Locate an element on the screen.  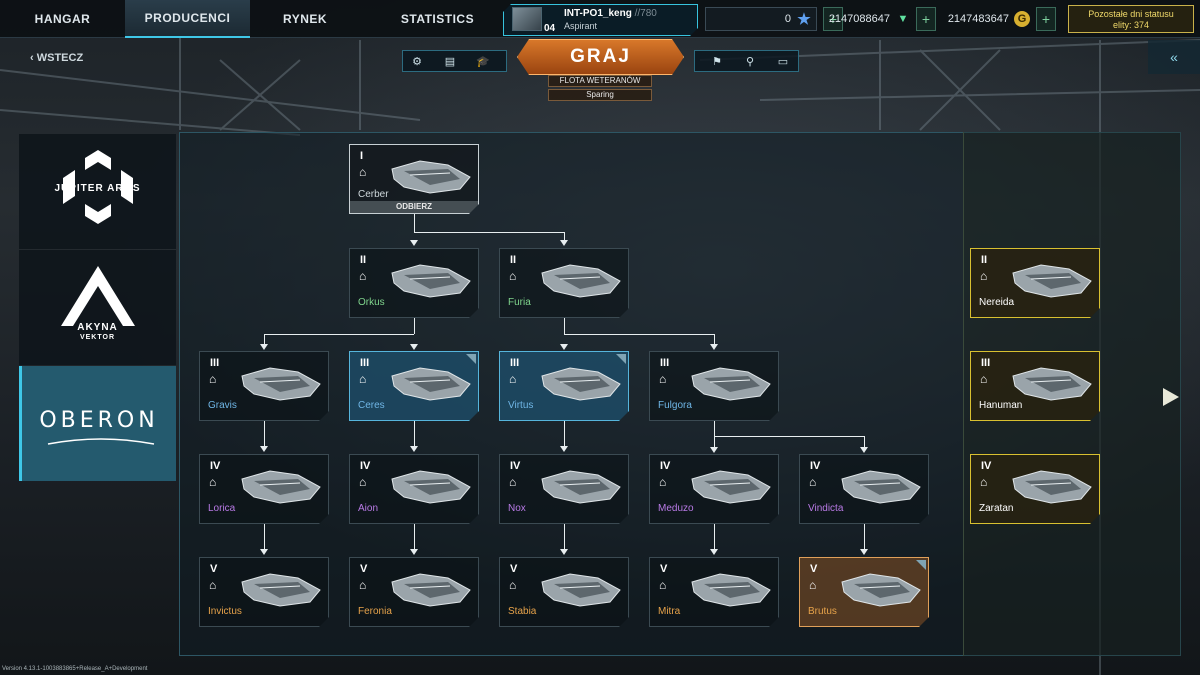
player-rank: Aspirant is located at coordinates (581, 26).